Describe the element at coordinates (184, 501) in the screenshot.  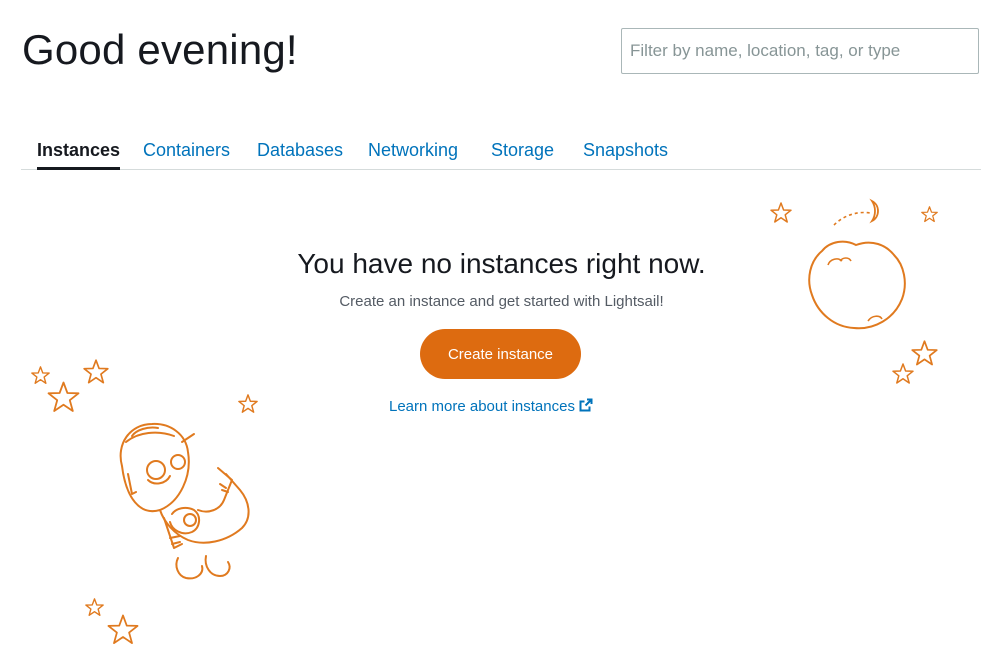
I see `robot-illustration` at that location.